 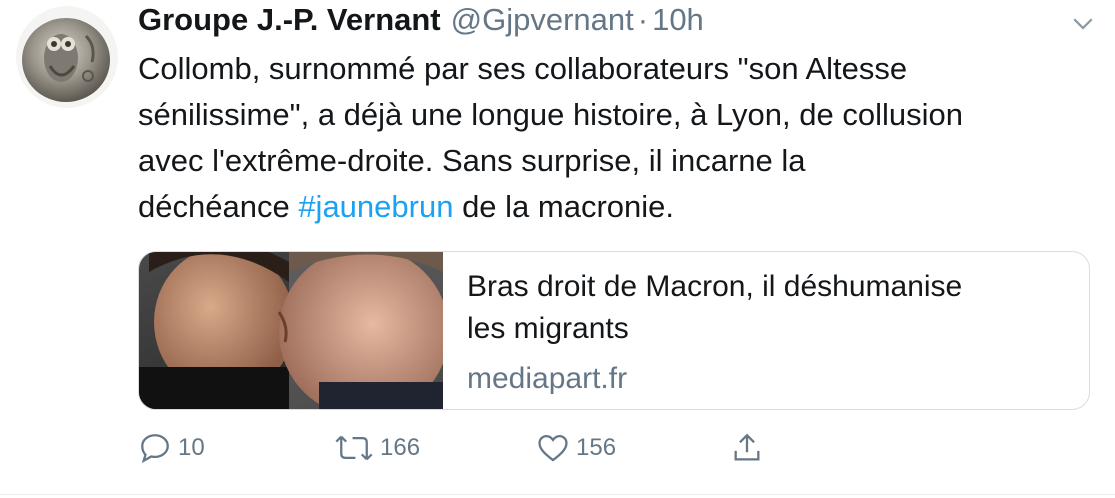 I want to click on timestamp: 10h, so click(x=678, y=20).